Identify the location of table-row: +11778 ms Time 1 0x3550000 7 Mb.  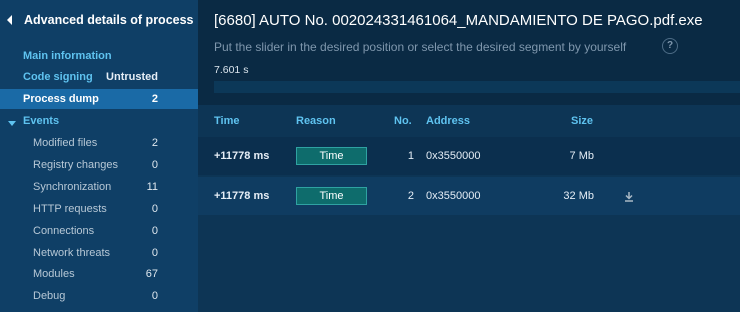
(469, 156).